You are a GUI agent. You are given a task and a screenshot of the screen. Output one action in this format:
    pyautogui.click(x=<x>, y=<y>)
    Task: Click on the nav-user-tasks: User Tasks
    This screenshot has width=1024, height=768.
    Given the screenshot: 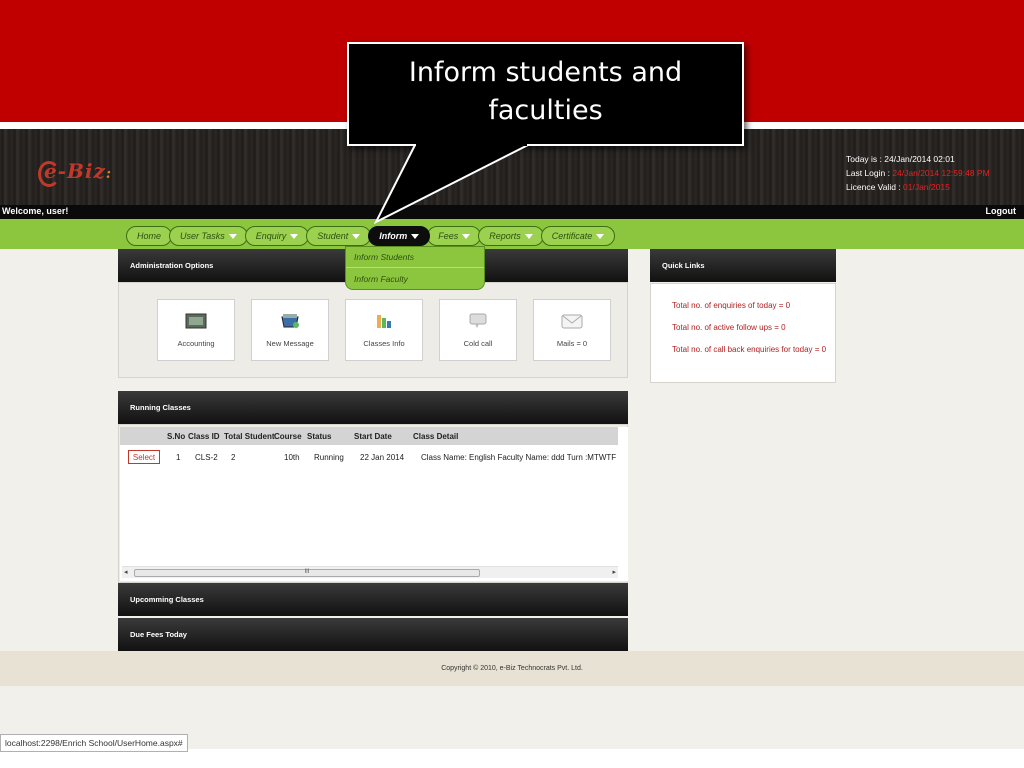 What is the action you would take?
    pyautogui.click(x=208, y=236)
    